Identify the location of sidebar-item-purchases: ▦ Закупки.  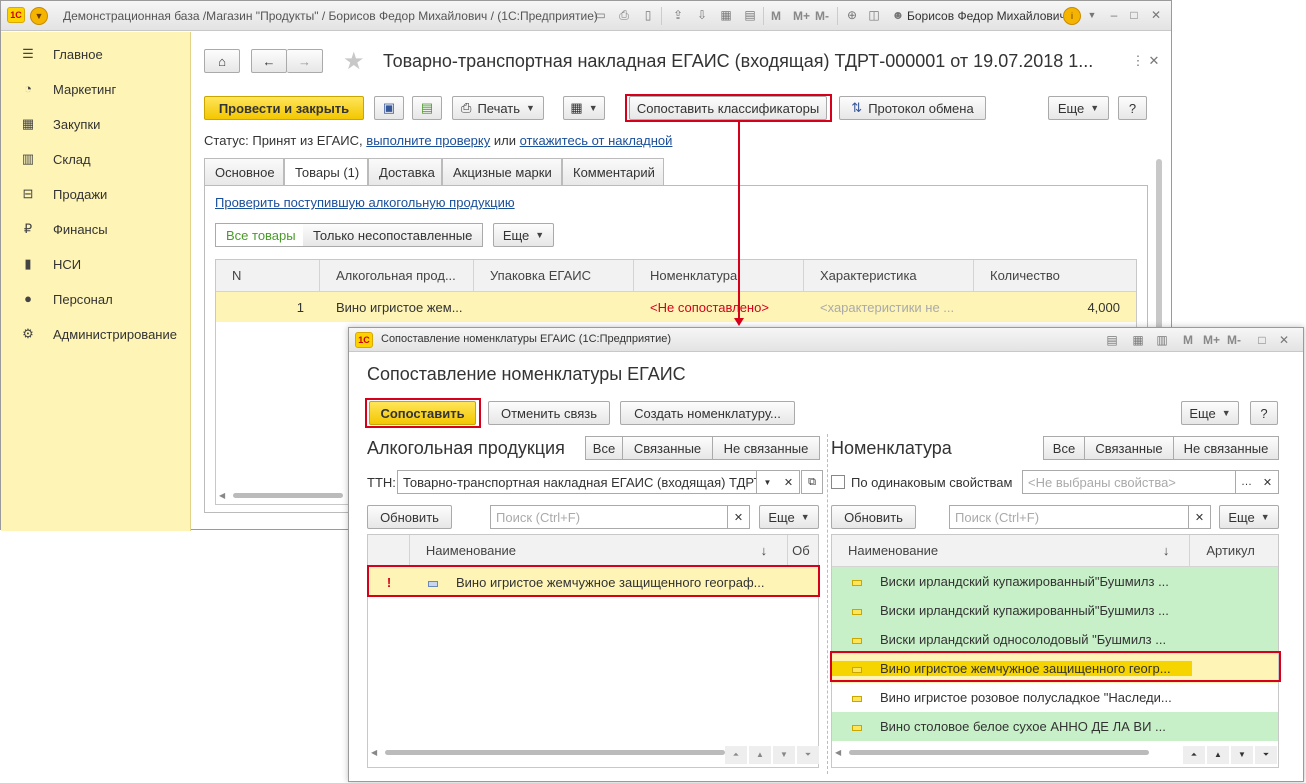
(61, 124).